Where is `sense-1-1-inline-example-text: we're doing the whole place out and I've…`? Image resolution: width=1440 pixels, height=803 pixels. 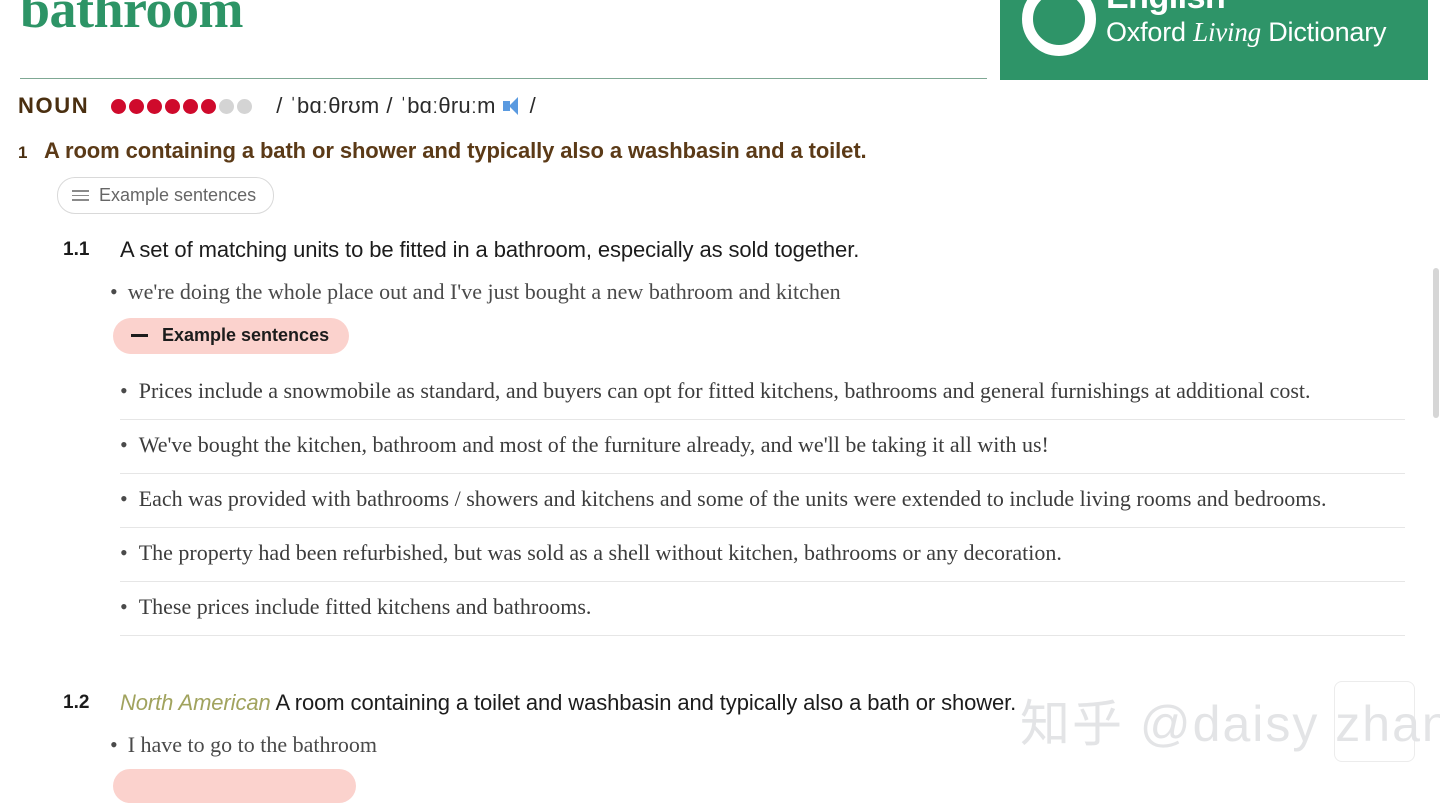
sense-1-1-inline-example-text: we're doing the whole place out and I've… is located at coordinates (484, 291).